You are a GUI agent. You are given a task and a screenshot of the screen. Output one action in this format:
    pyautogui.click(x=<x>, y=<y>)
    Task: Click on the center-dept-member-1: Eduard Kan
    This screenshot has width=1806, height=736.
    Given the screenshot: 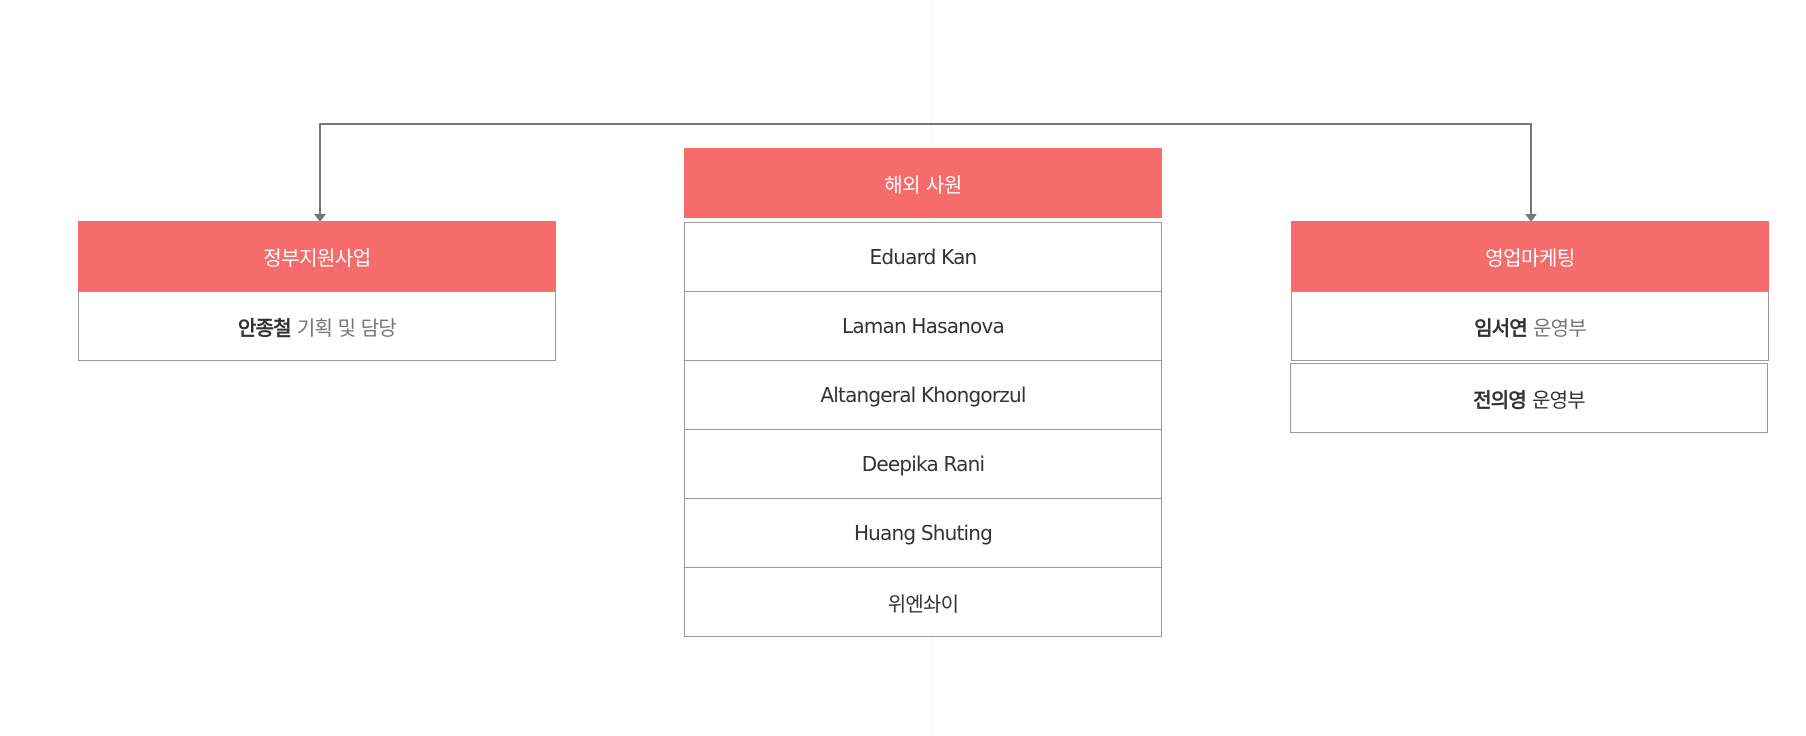 What is the action you would take?
    pyautogui.click(x=923, y=257)
    